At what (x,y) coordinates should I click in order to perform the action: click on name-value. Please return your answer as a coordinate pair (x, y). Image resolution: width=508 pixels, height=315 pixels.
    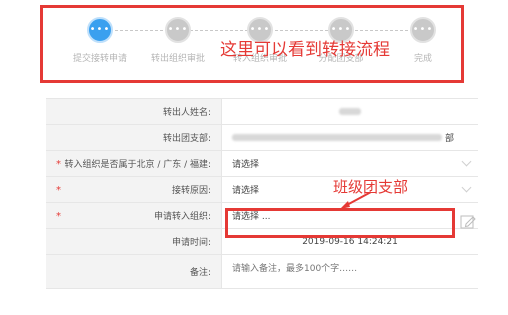
    Looking at the image, I should click on (350, 111).